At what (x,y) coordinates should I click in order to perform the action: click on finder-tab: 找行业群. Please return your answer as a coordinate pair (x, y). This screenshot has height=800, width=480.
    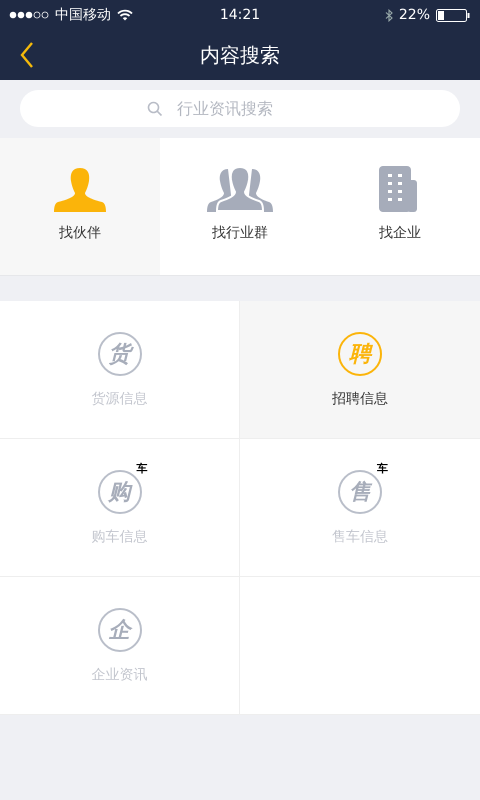
    Looking at the image, I should click on (240, 206).